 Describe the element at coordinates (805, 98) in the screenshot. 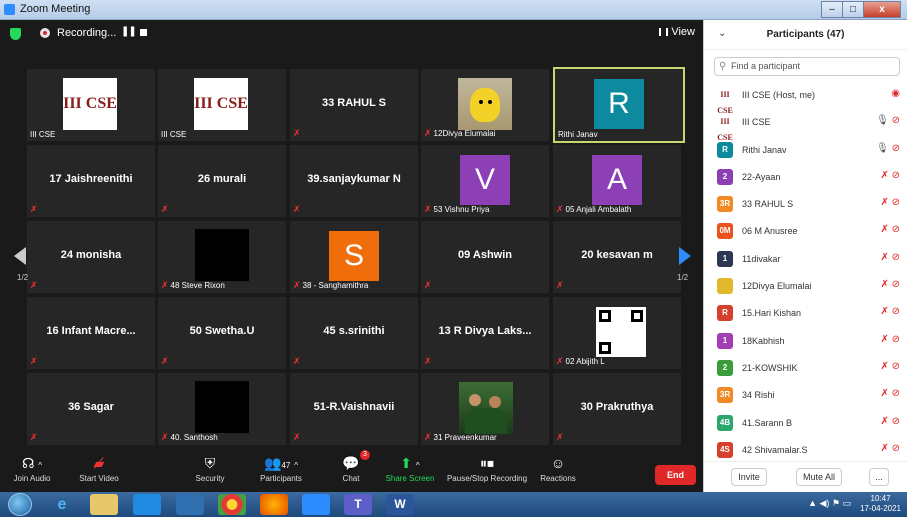

I see `participant-row: III CSE III CSE (Host, me) ◉` at that location.